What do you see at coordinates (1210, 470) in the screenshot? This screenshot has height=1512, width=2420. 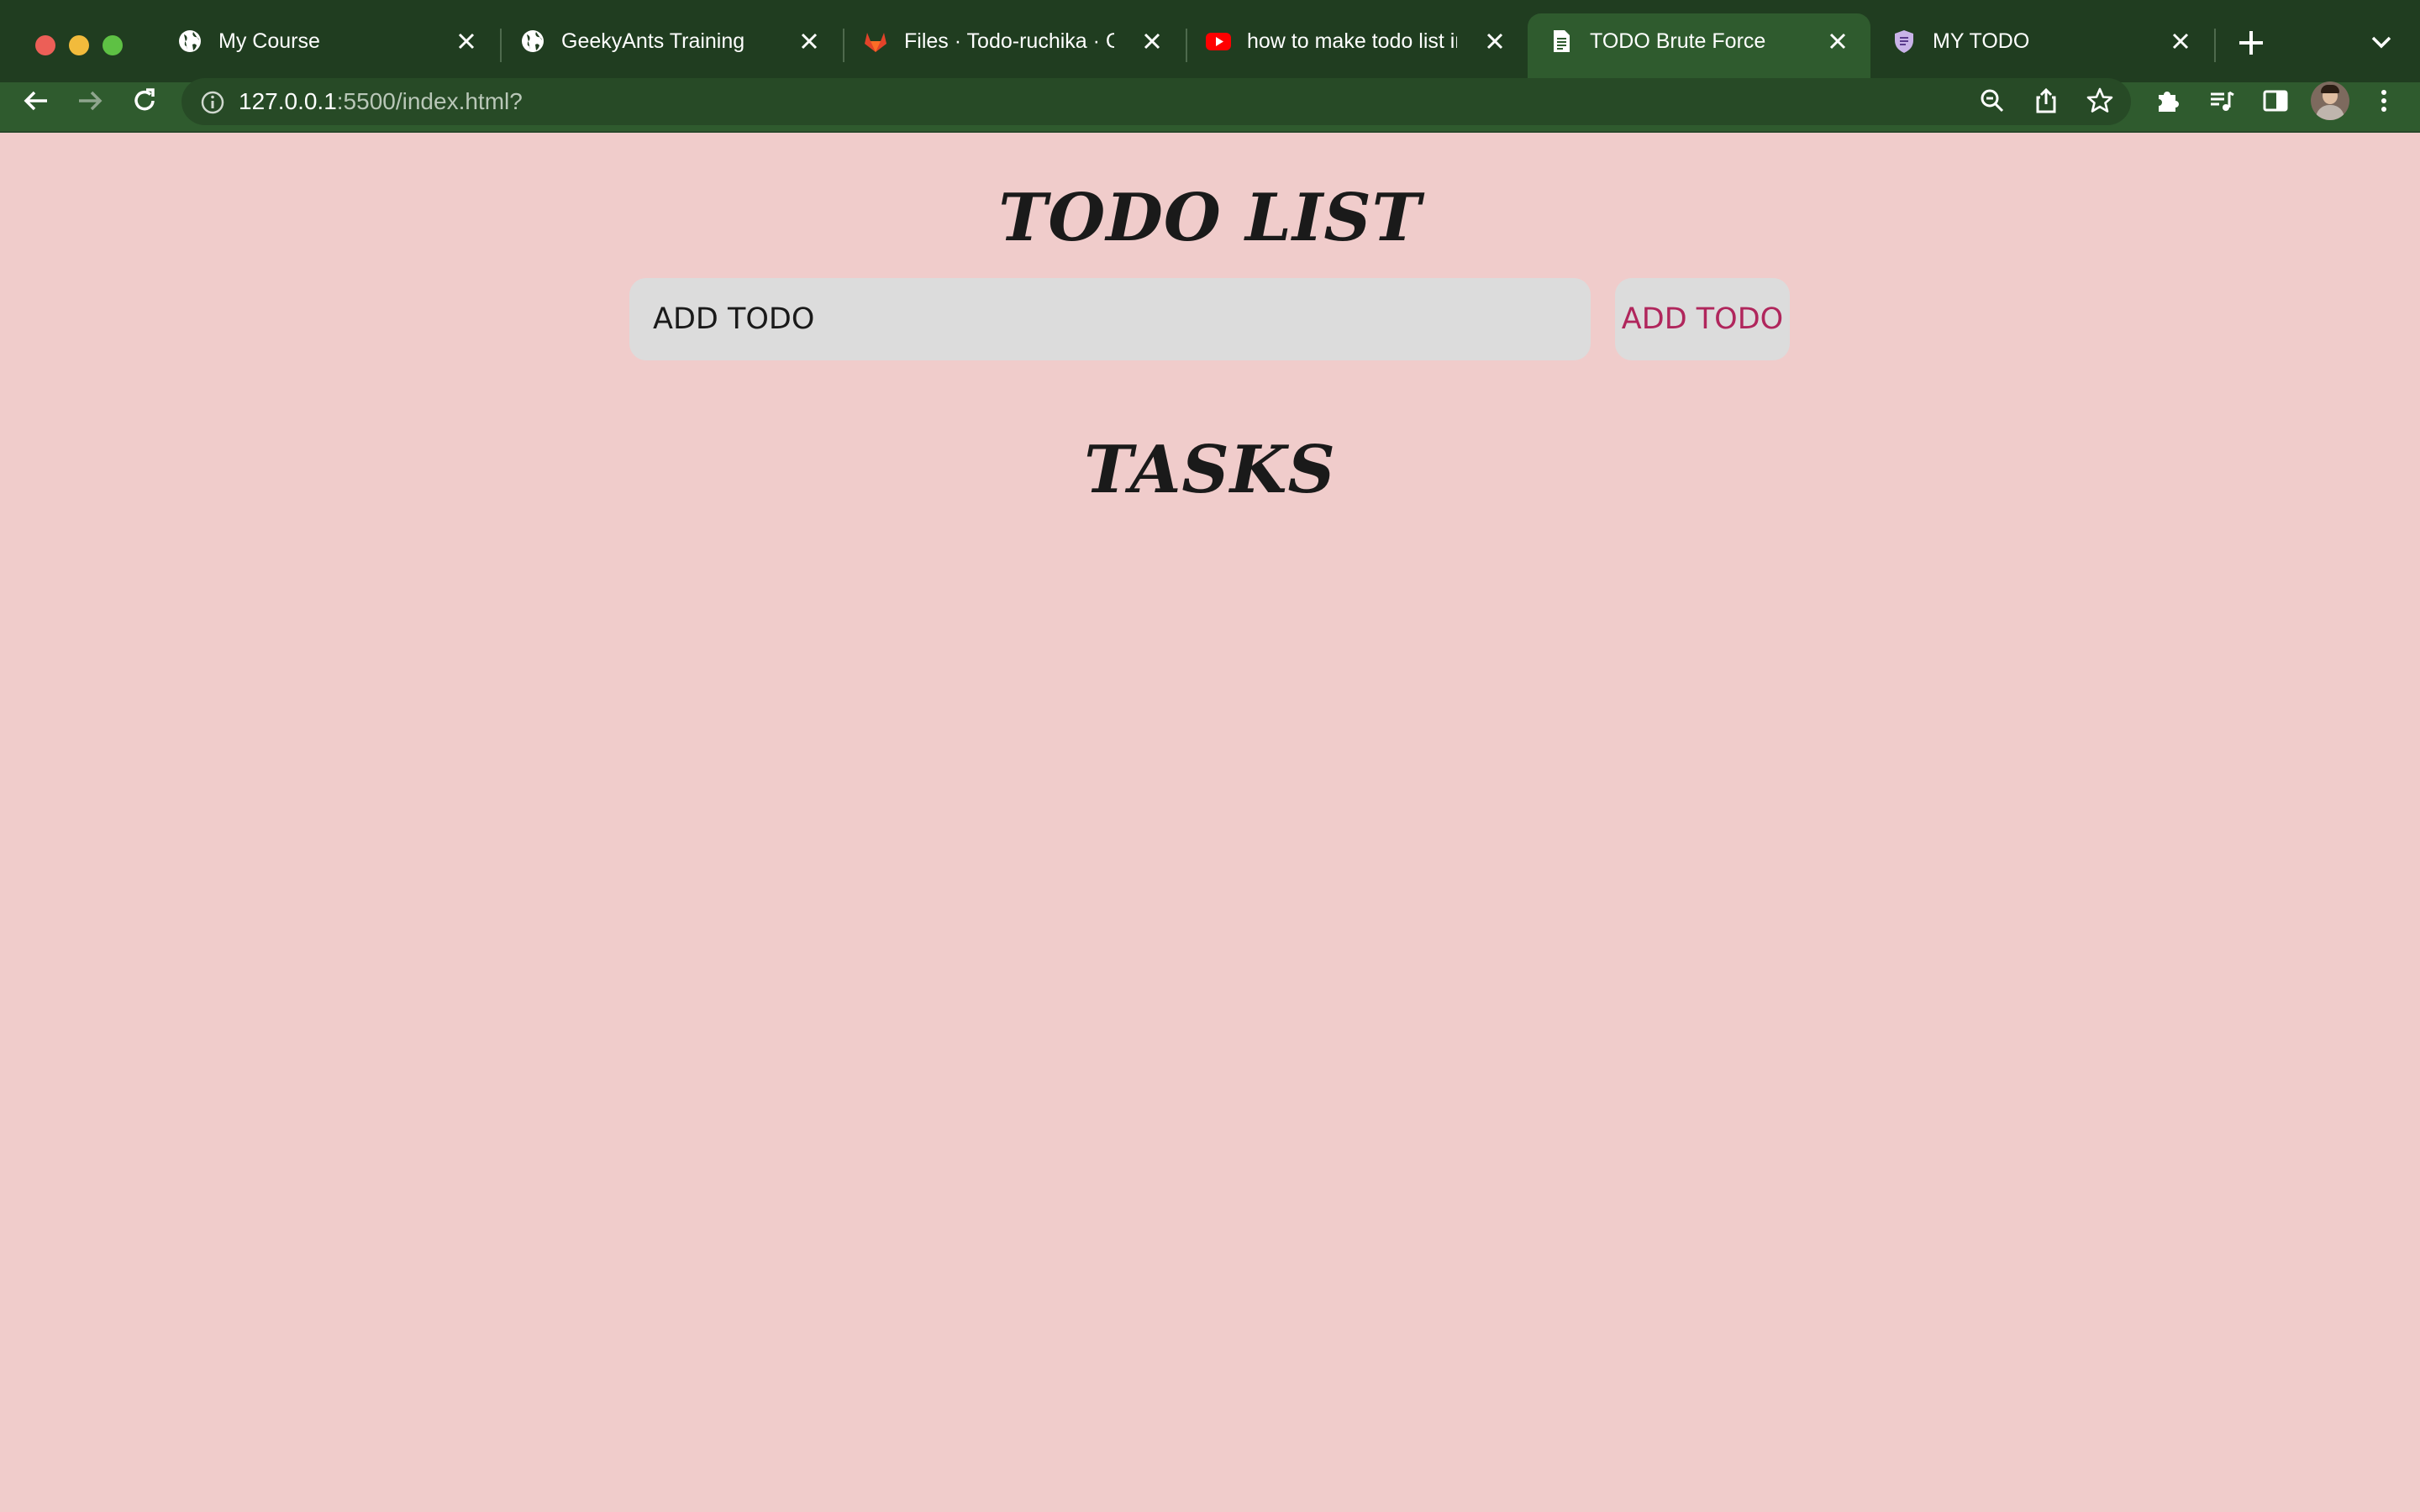 I see `tasks-heading: TASKS` at bounding box center [1210, 470].